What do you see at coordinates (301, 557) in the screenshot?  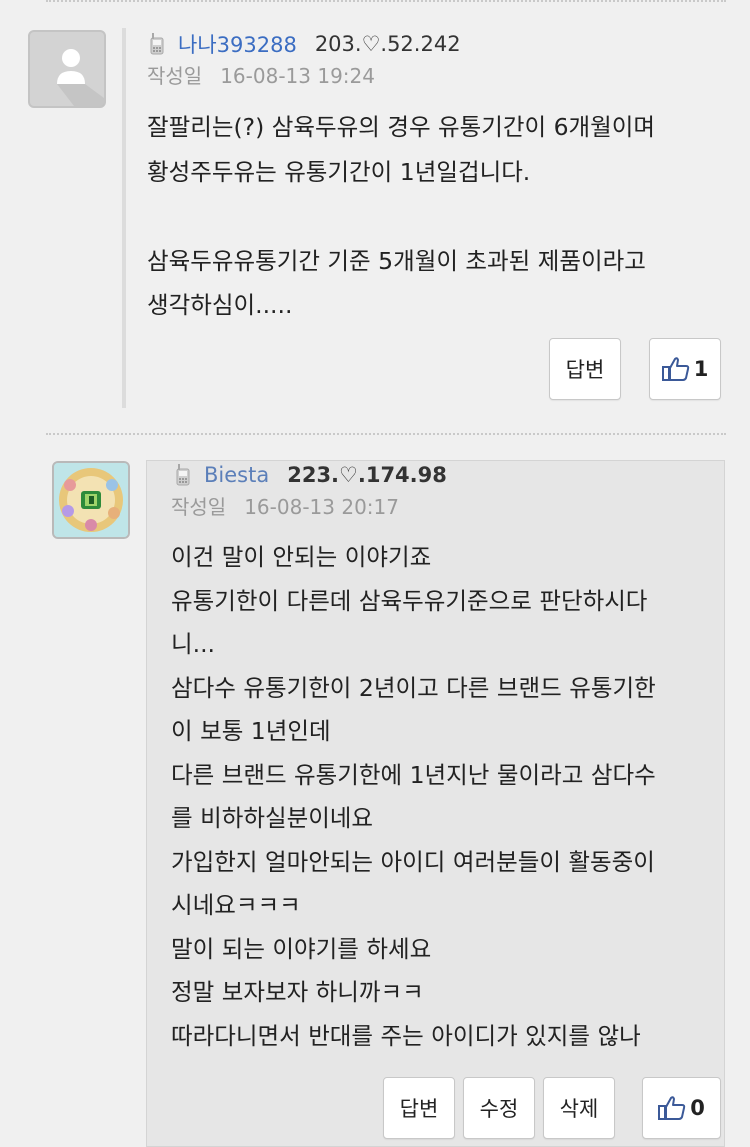 I see `comment-line: 이건 말이 안되는 이야기죠` at bounding box center [301, 557].